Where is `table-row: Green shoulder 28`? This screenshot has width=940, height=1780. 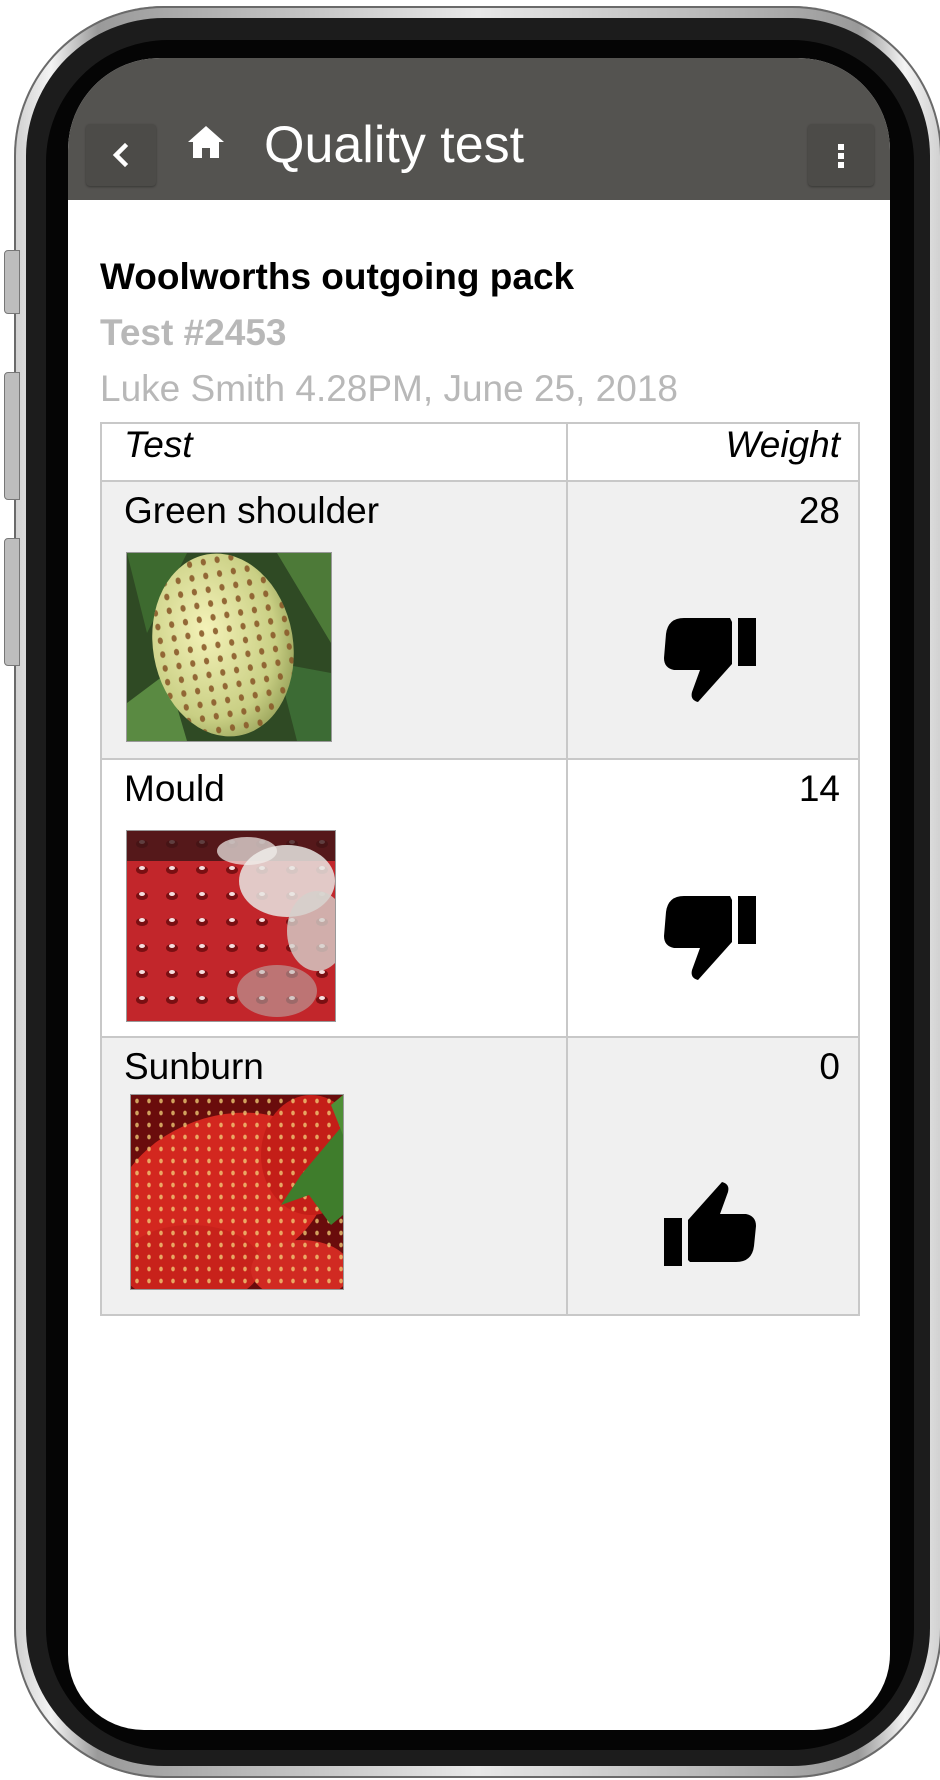
table-row: Green shoulder 28 is located at coordinates (480, 620).